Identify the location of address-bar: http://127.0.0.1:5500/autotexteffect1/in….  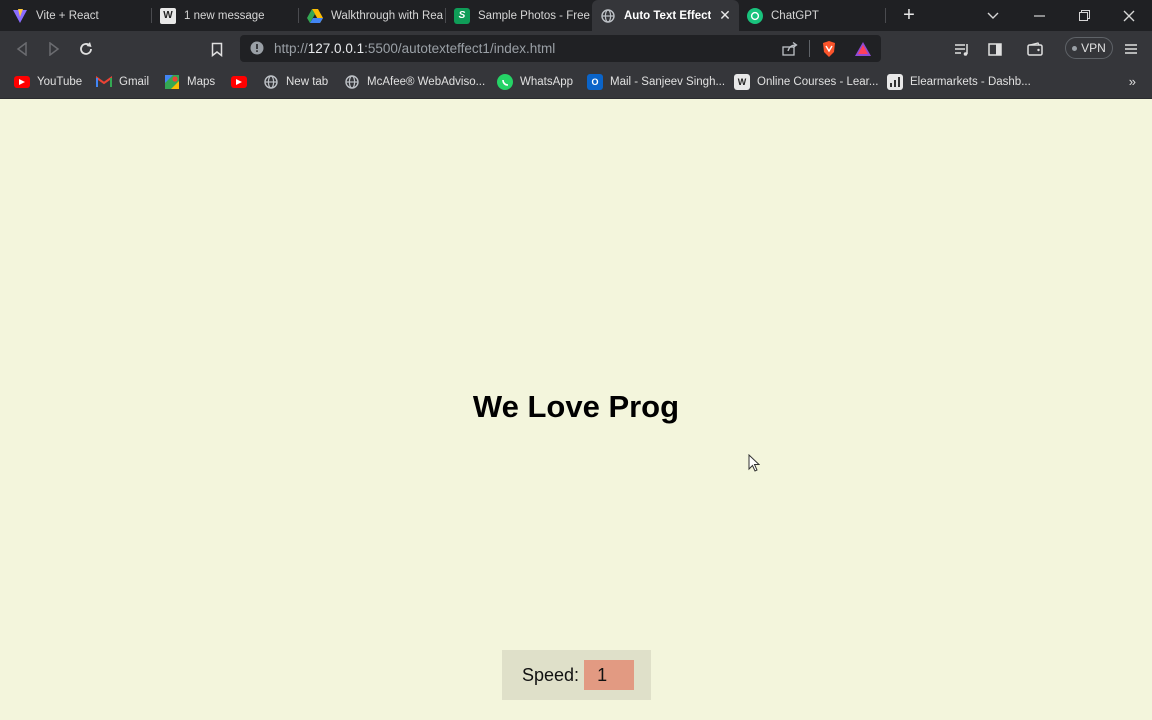
(560, 48).